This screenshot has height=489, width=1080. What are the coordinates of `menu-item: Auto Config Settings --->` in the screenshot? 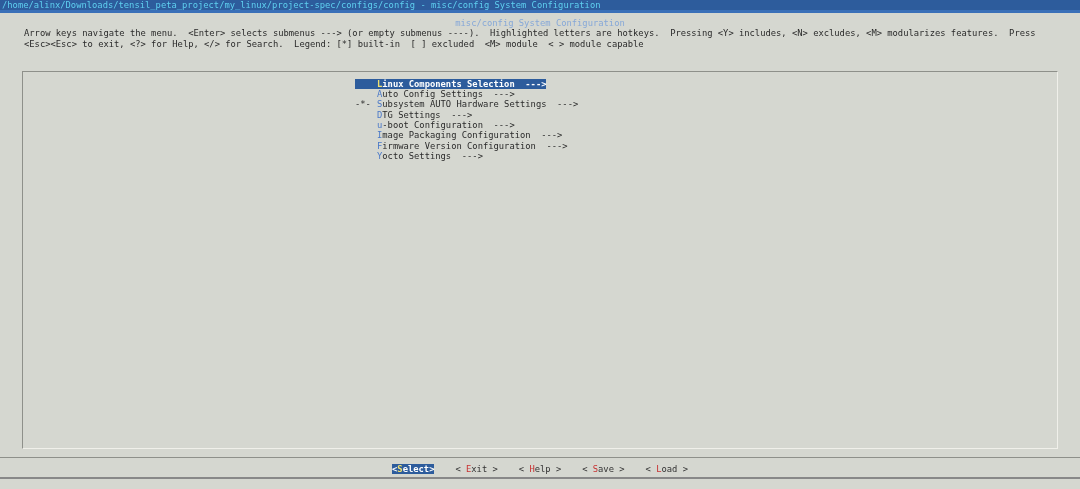 It's located at (435, 94).